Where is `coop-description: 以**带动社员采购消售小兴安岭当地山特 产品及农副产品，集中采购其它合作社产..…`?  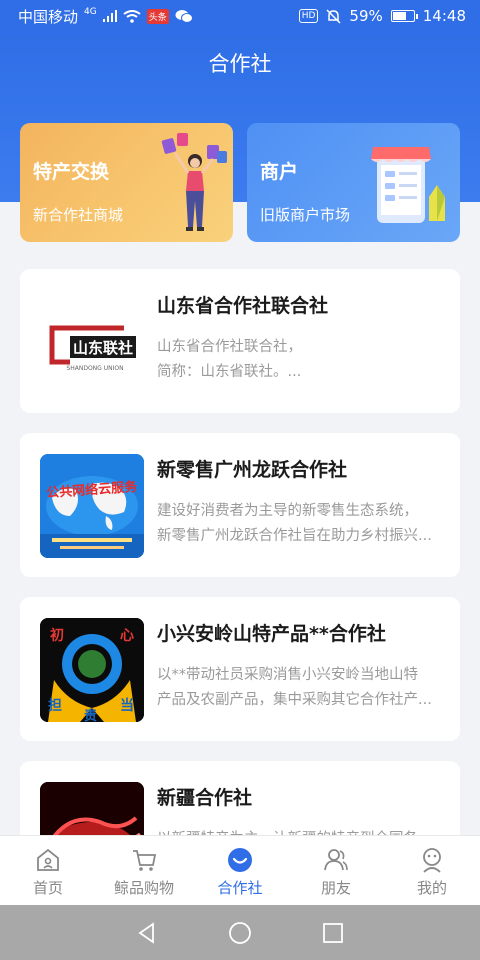 coop-description: 以**带动社员采购消售小兴安岭当地山特 产品及农副产品，集中采购其它合作社产..… is located at coordinates (294, 687).